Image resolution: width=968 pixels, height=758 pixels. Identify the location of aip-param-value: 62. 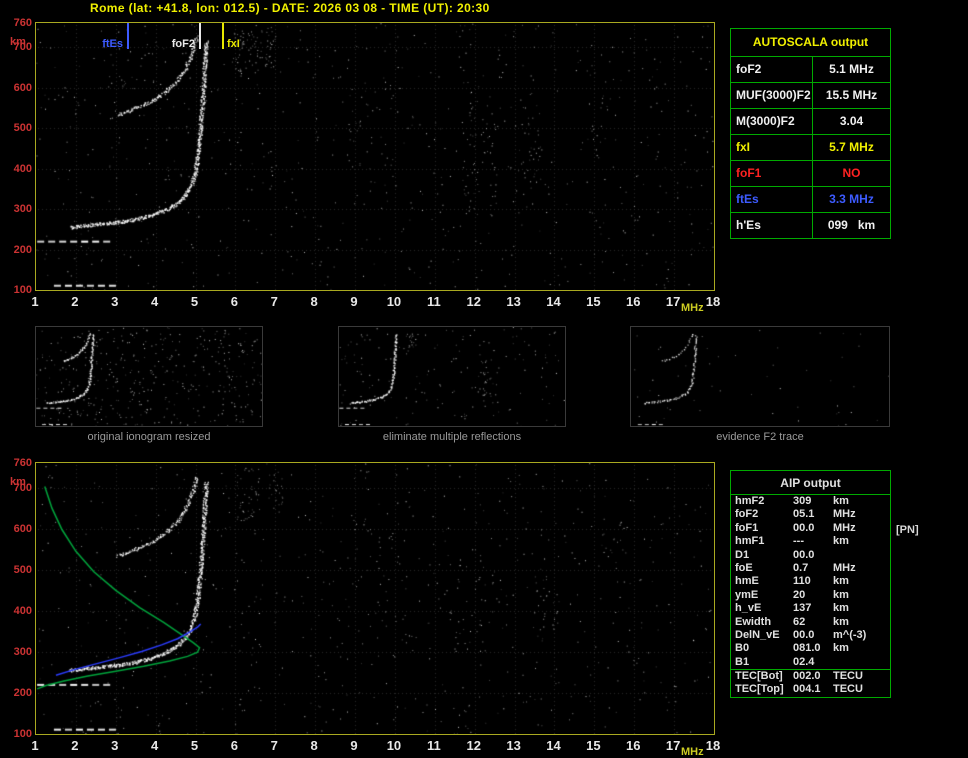
(799, 621).